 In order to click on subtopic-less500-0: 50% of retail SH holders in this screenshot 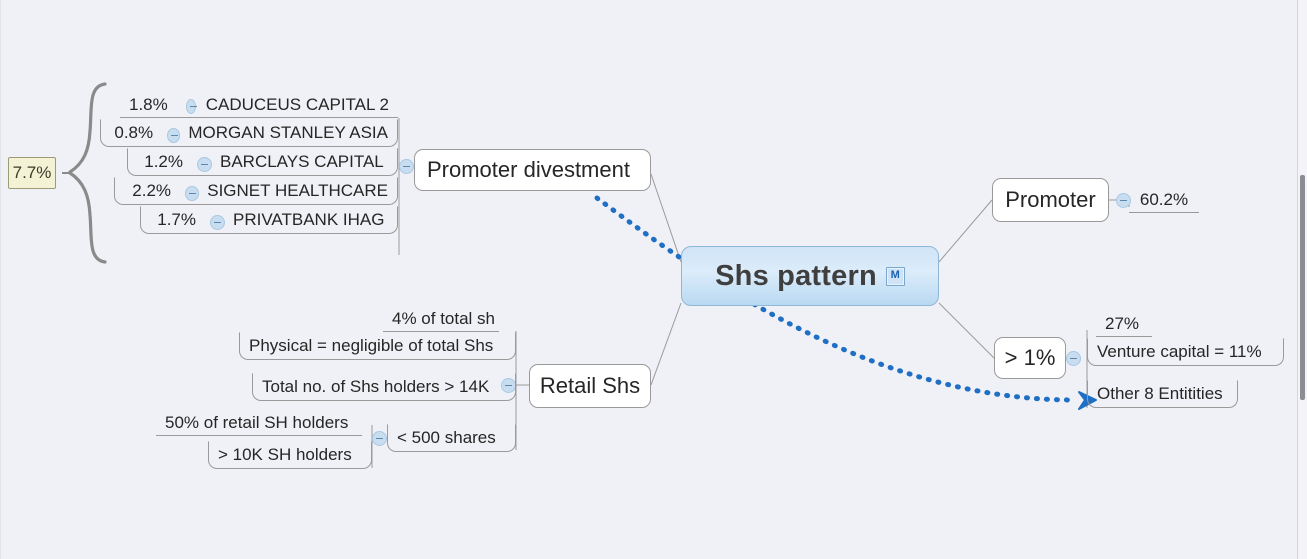, I will do `click(259, 423)`.